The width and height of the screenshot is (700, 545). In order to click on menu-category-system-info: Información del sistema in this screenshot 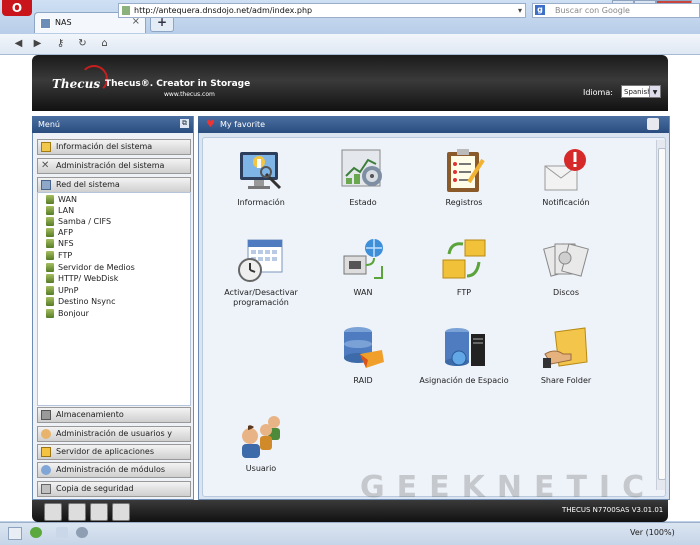, I will do `click(114, 147)`.